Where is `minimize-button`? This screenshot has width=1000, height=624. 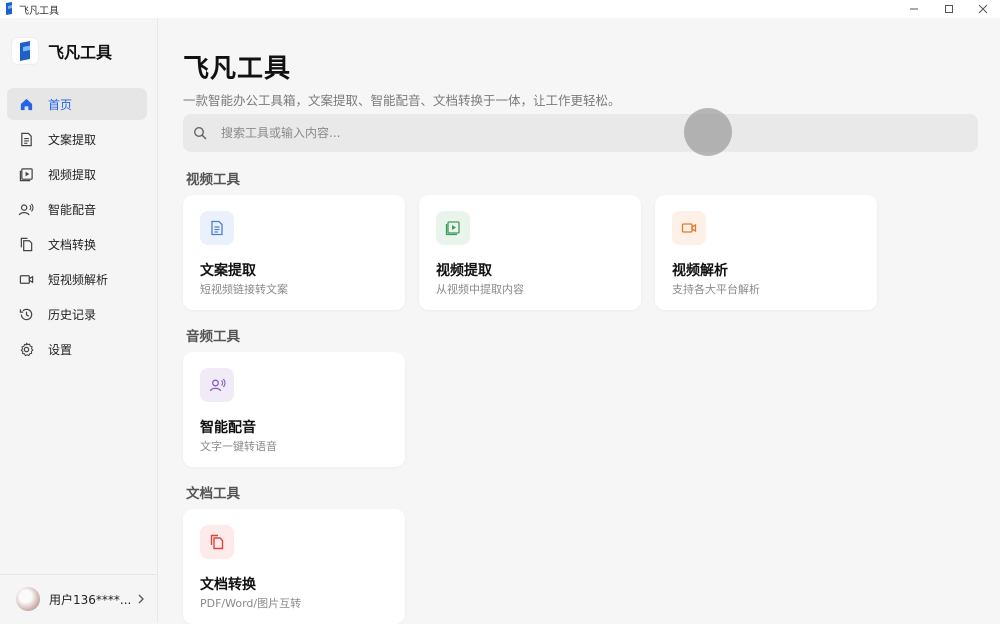 minimize-button is located at coordinates (914, 9).